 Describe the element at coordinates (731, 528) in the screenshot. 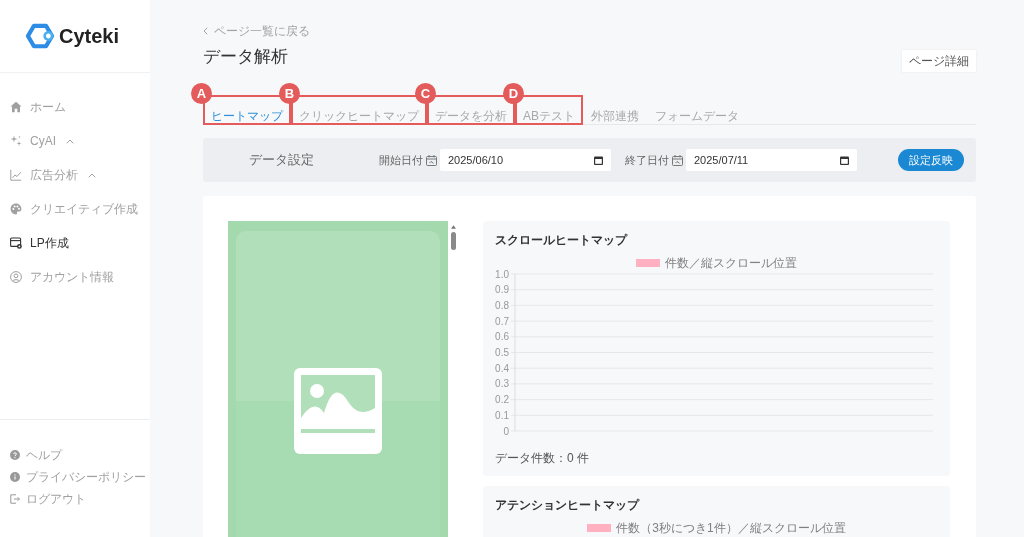

I see `legend-label: 件数（3秒につき1件）／縦スクロール位置` at that location.